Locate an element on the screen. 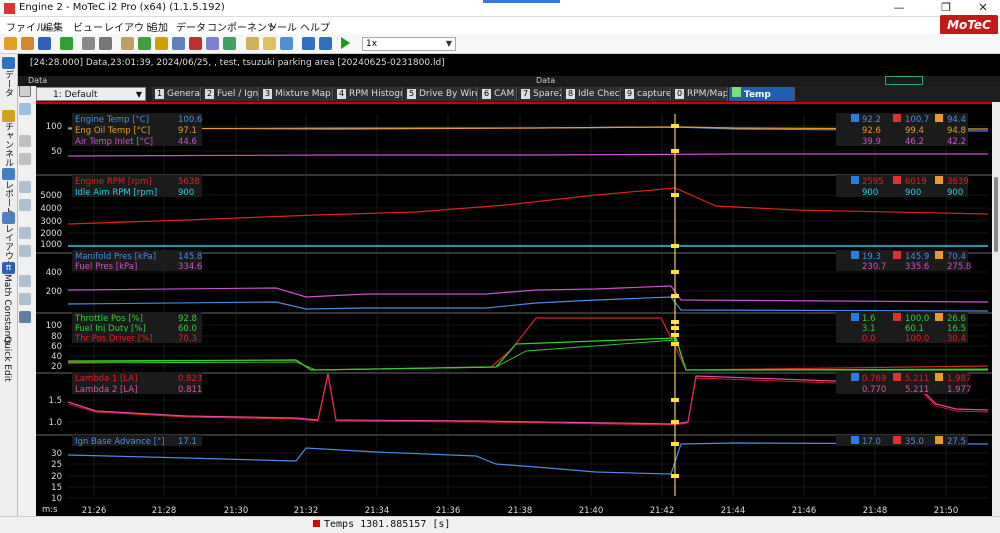  sync-tool-icon is located at coordinates (25, 205).